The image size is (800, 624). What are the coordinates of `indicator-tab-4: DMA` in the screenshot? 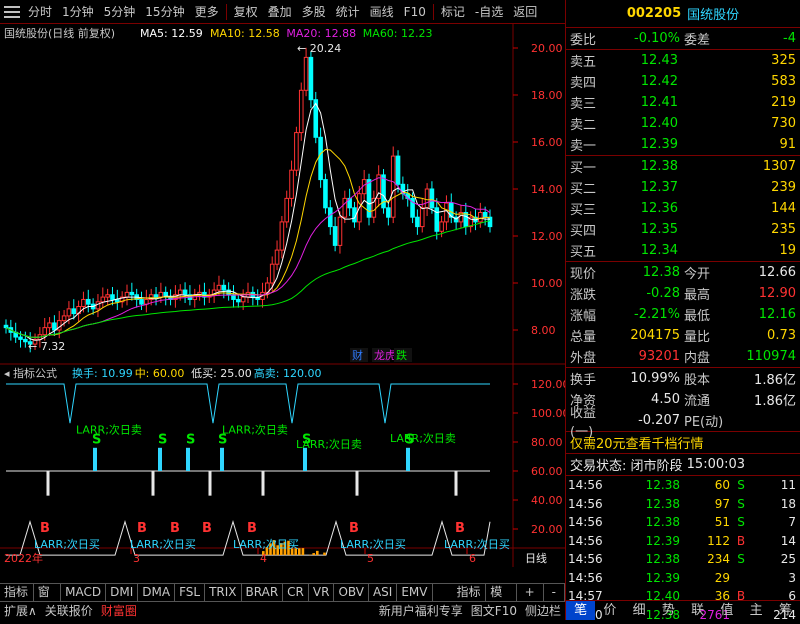 It's located at (156, 592).